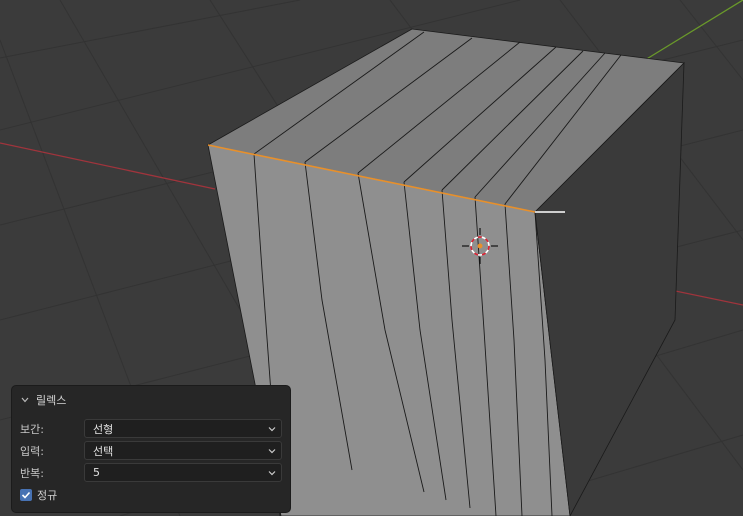 This screenshot has height=516, width=743. What do you see at coordinates (51, 400) in the screenshot?
I see `panel-title: 릴렉스` at bounding box center [51, 400].